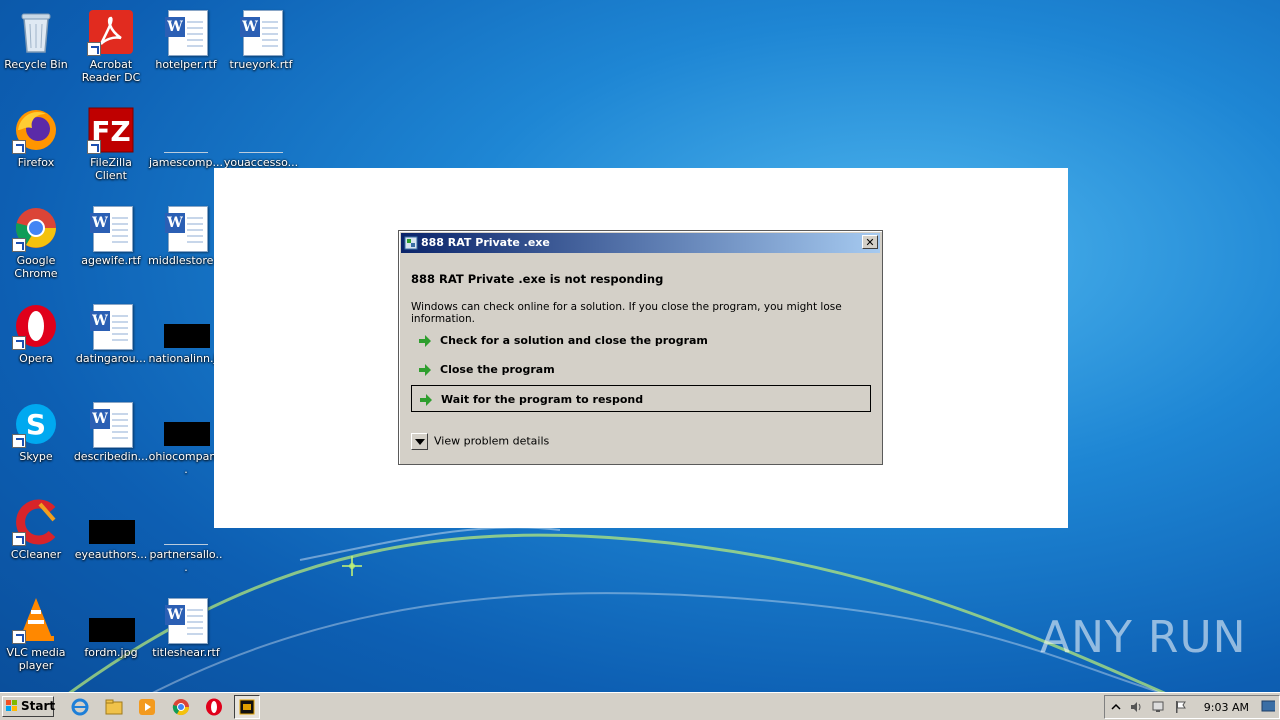  I want to click on desktop-icon-acrobat: Acrobat Reader DC, so click(111, 46).